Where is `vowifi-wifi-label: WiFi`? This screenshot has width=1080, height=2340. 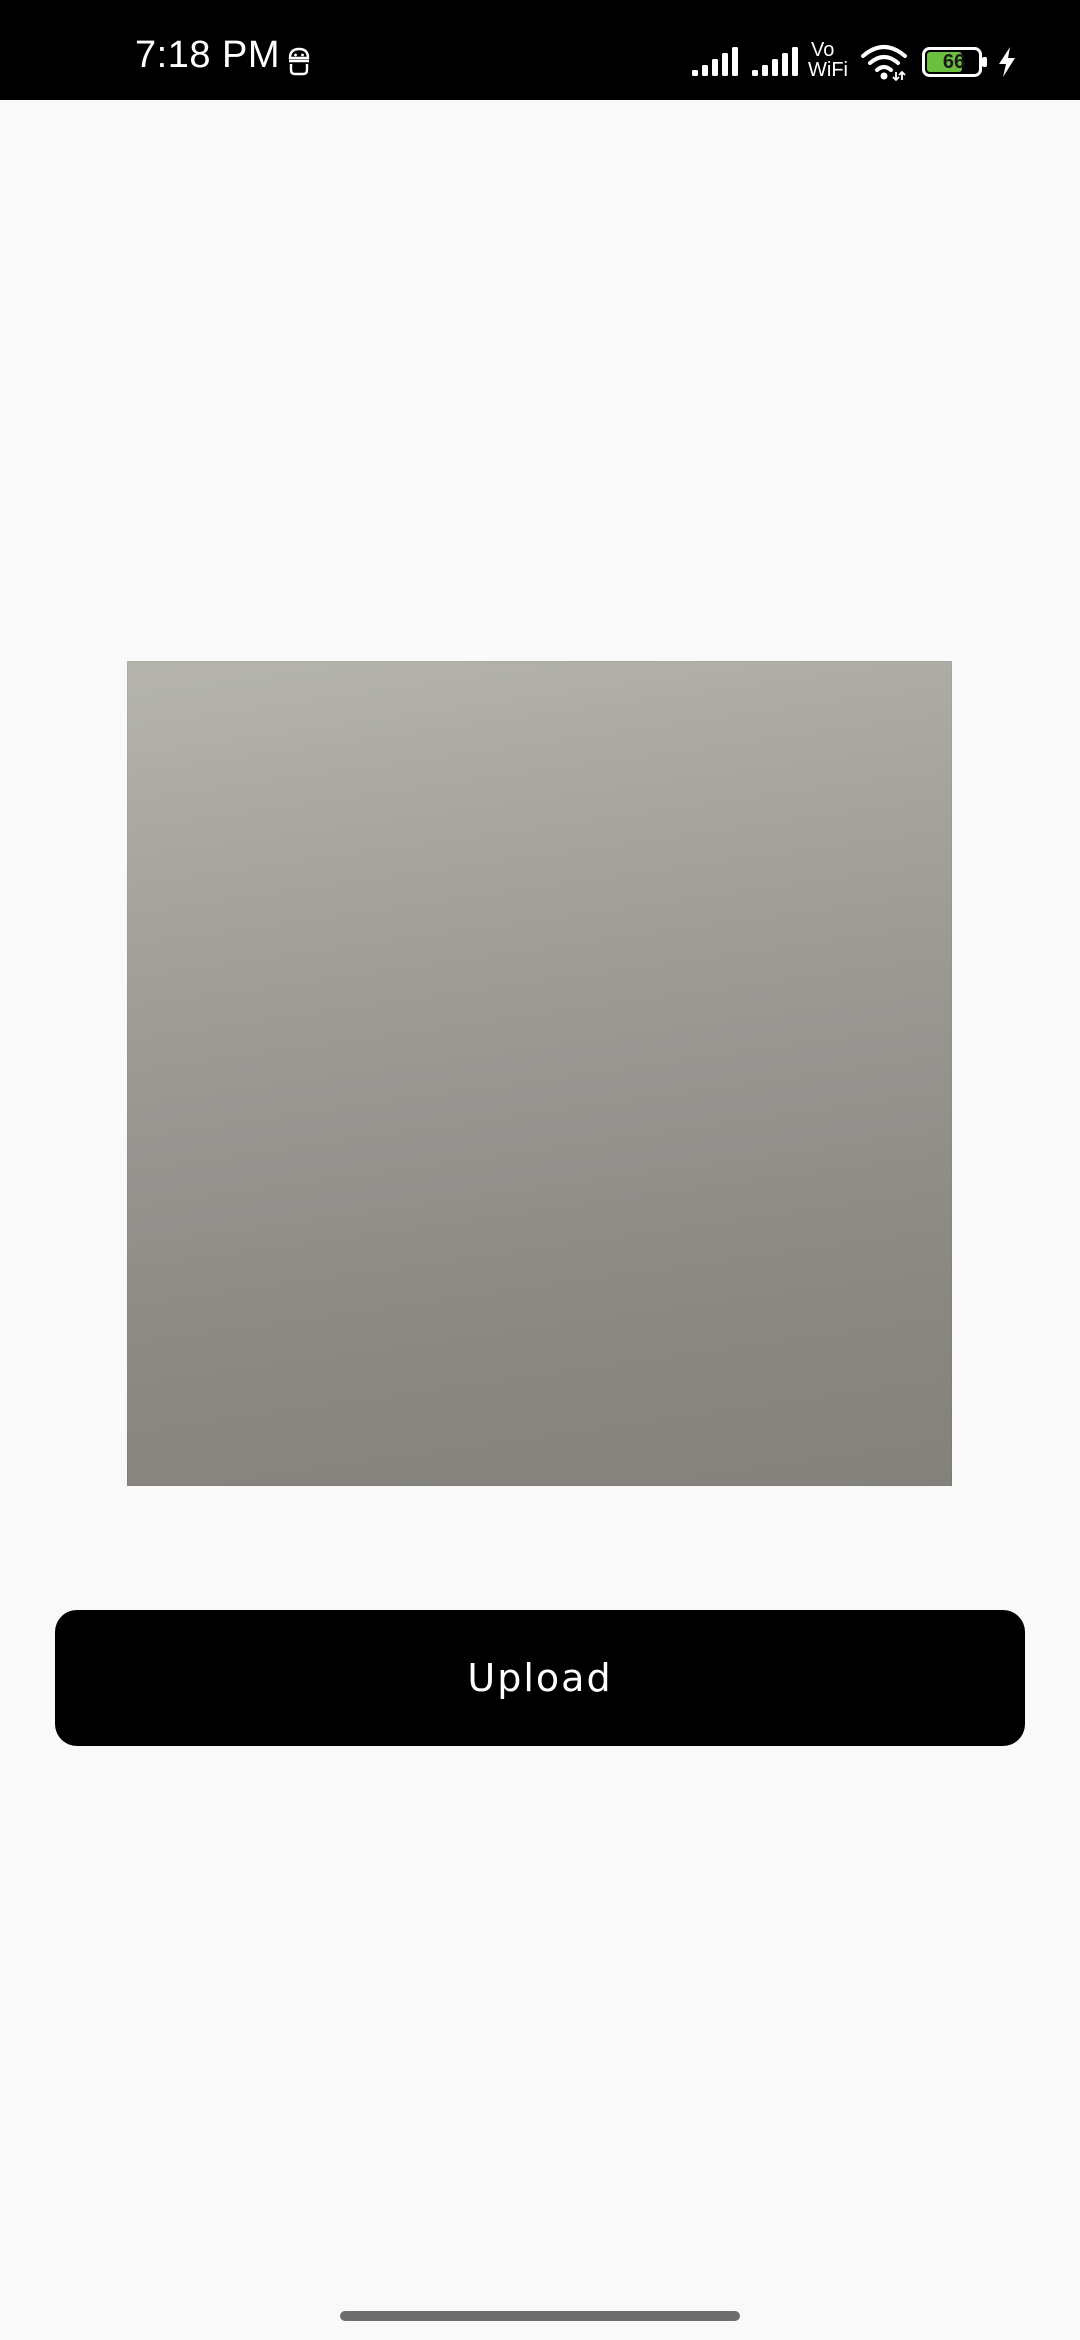 vowifi-wifi-label: WiFi is located at coordinates (828, 70).